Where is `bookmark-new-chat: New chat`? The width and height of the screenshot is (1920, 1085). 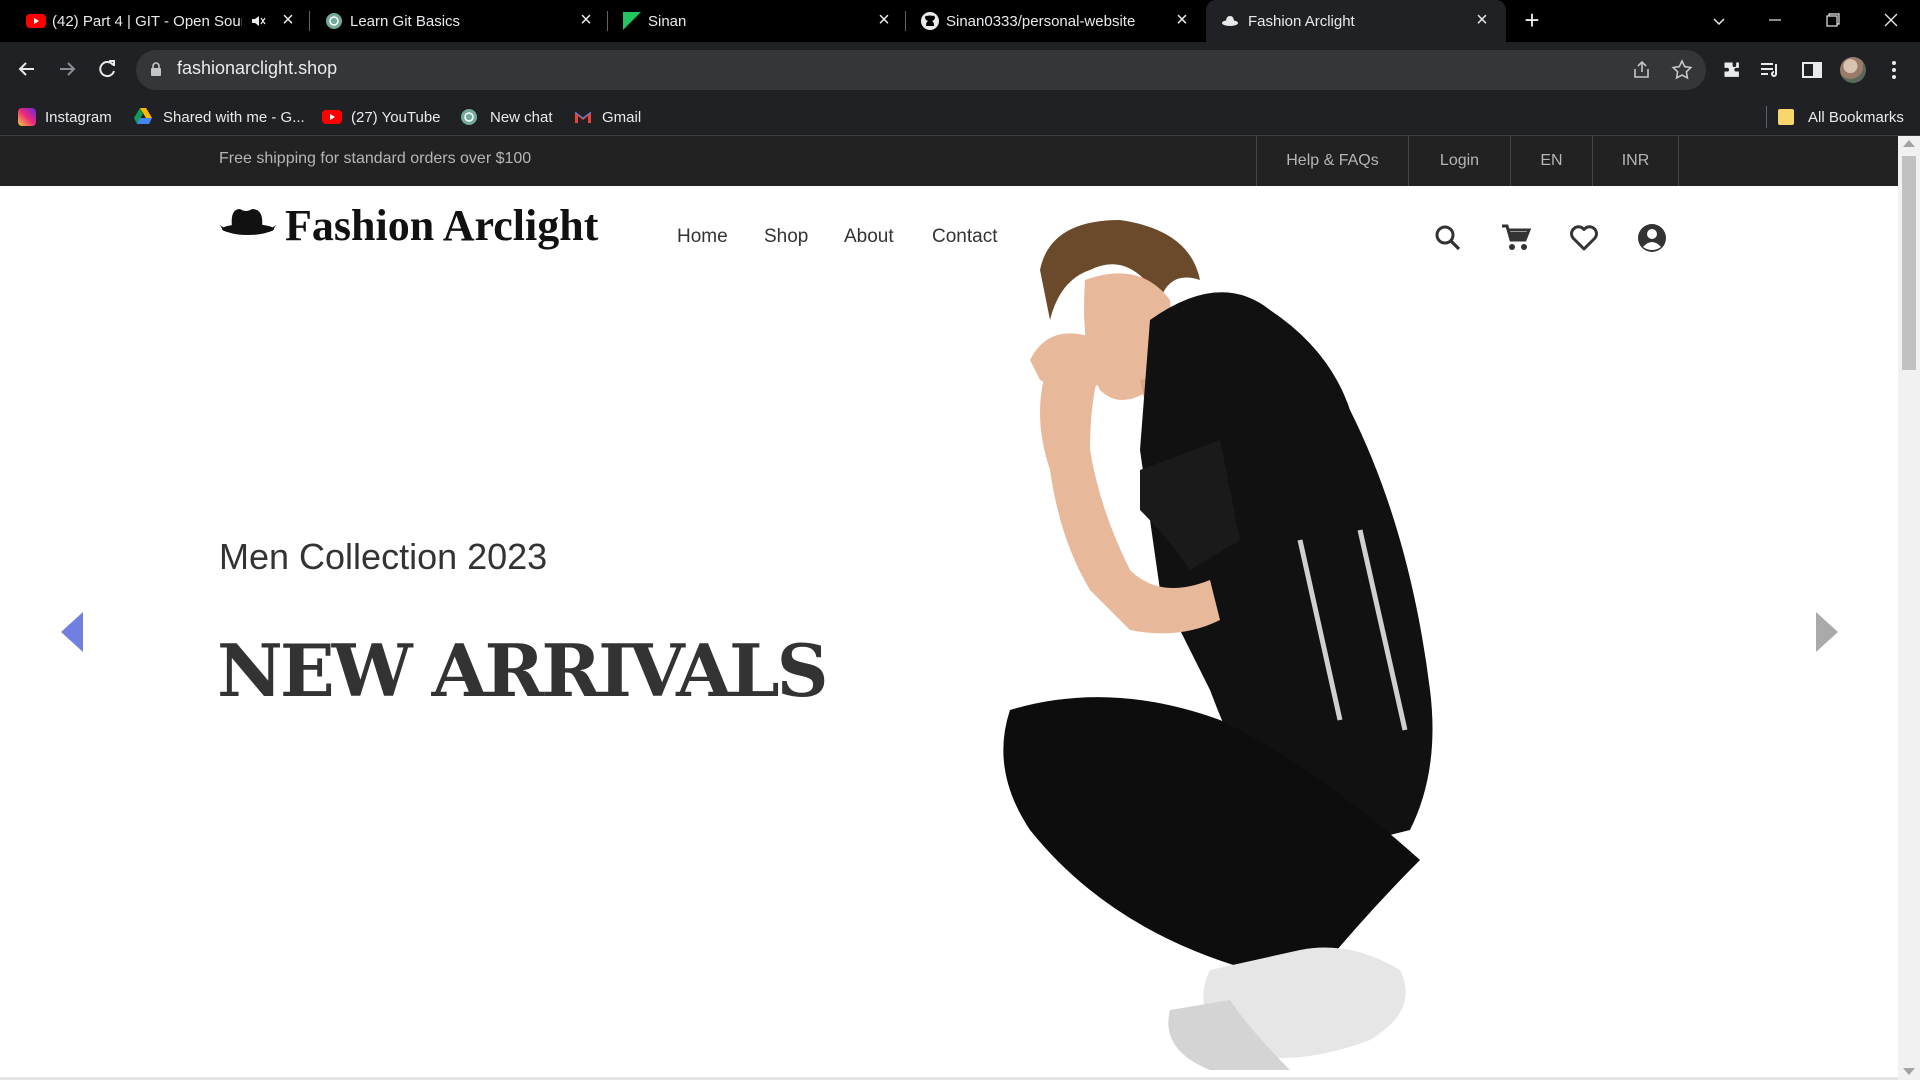
bookmark-new-chat: New chat is located at coordinates (506, 117).